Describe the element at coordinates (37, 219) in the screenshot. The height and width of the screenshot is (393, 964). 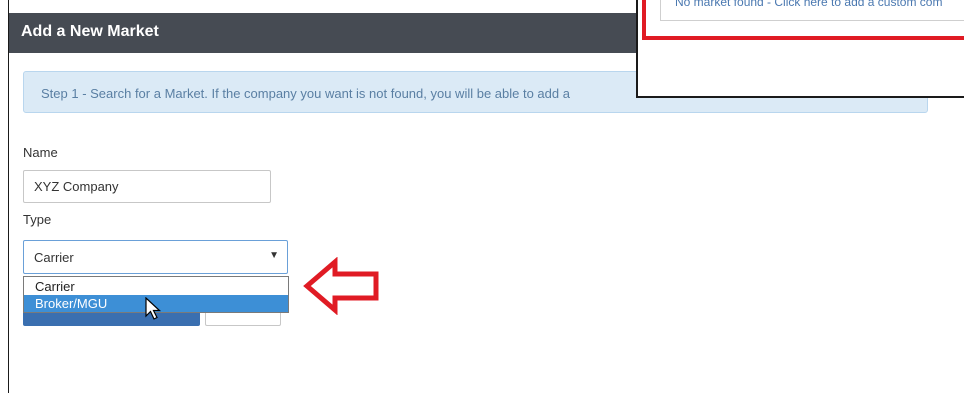
I see `type-label: Type` at that location.